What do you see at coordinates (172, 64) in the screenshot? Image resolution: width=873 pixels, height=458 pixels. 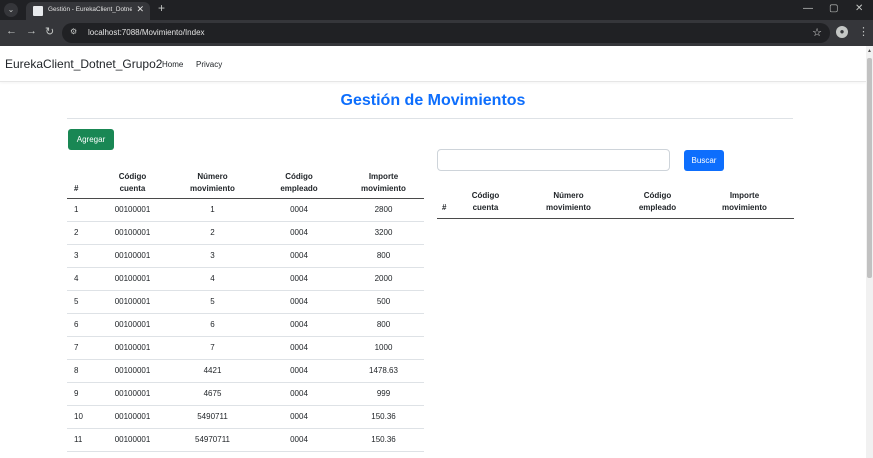 I see `nav-link-home: Home` at bounding box center [172, 64].